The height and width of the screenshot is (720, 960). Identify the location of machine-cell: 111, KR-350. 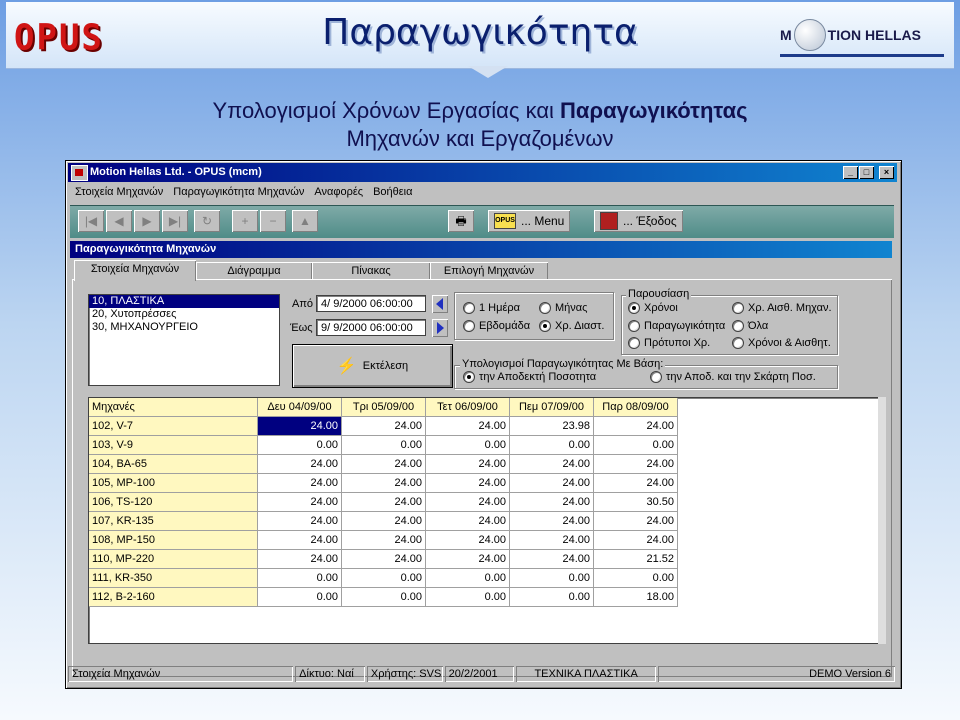
(173, 578).